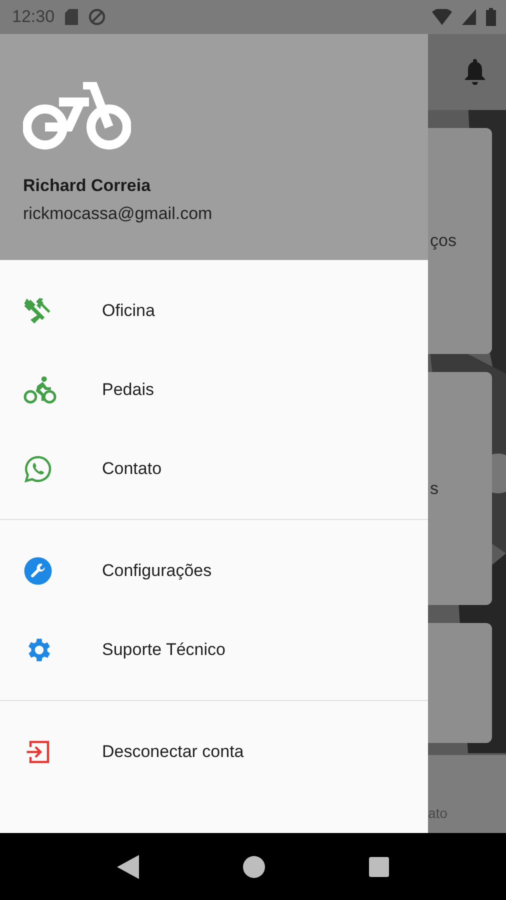 This screenshot has height=900, width=506. What do you see at coordinates (469, 17) in the screenshot?
I see `signal-icon` at bounding box center [469, 17].